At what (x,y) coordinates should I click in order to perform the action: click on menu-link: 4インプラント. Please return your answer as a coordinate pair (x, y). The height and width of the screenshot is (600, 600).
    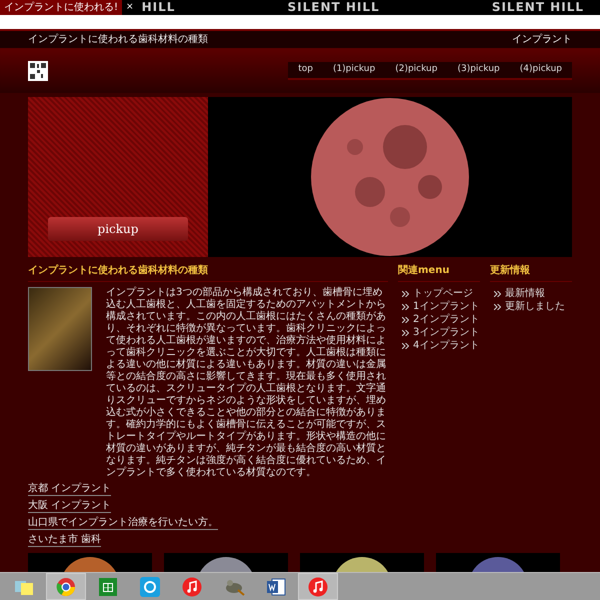
    Looking at the image, I should click on (446, 345).